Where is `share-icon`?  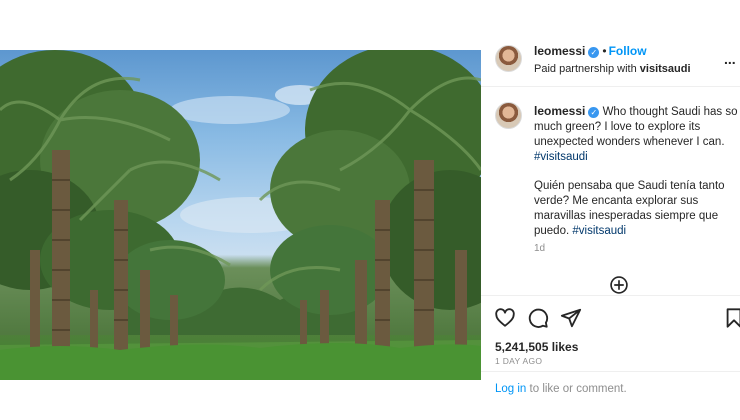 share-icon is located at coordinates (571, 318).